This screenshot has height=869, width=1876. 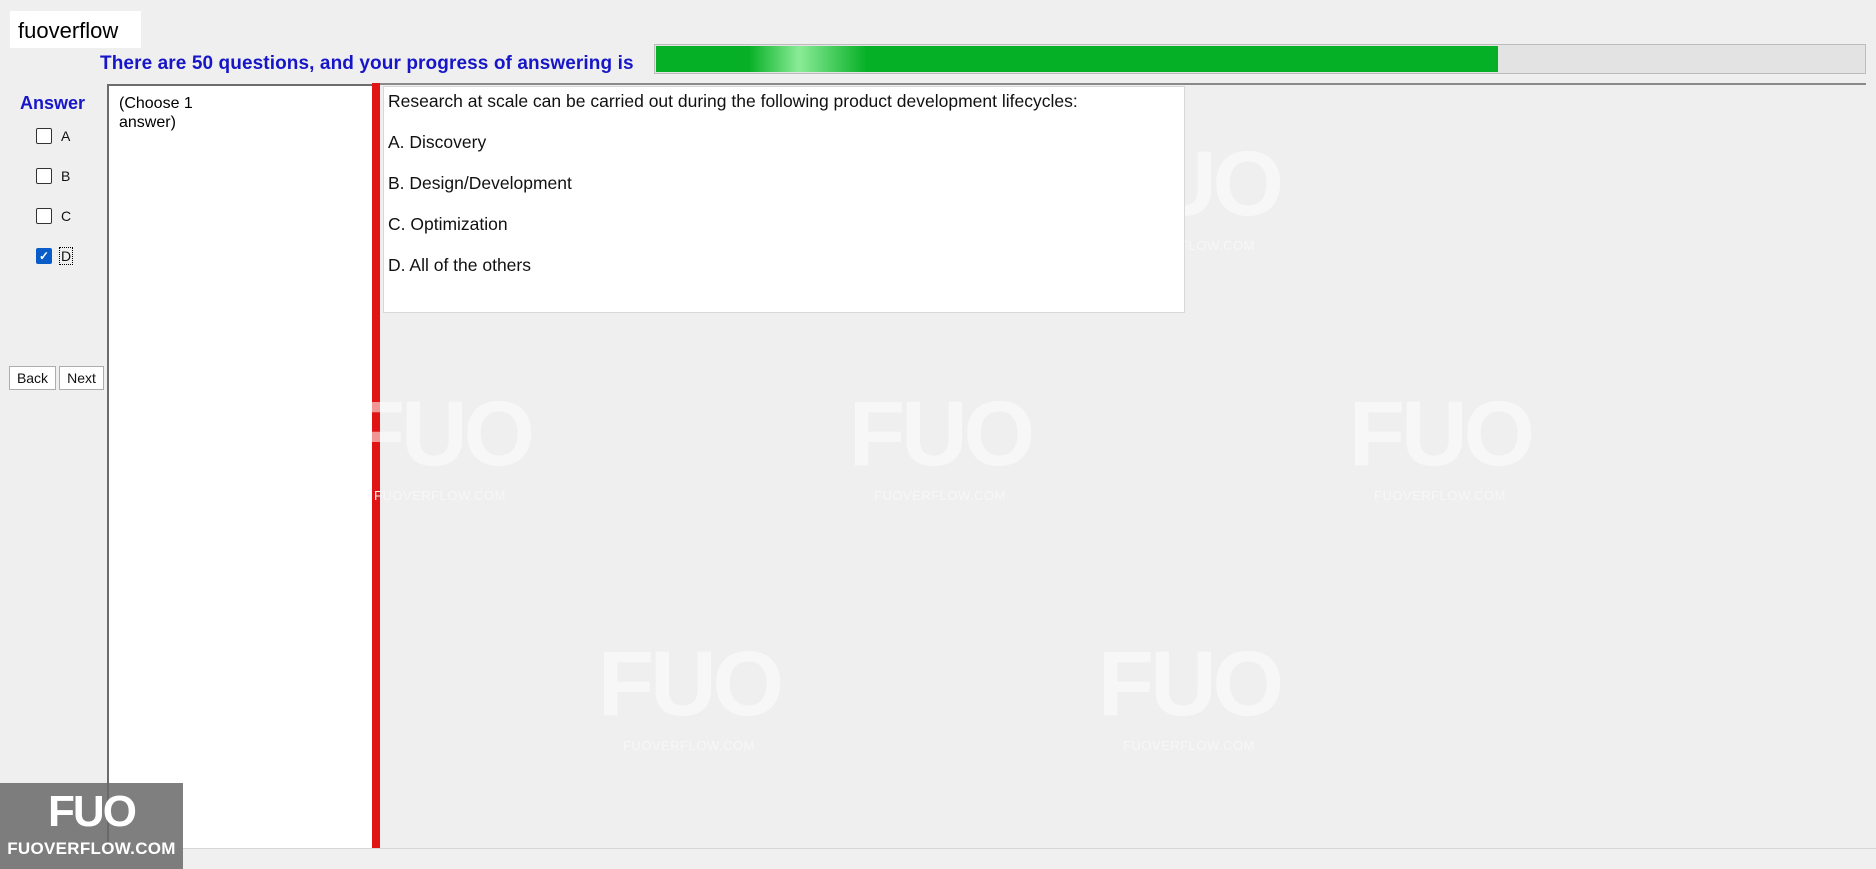 What do you see at coordinates (1123, 84) in the screenshot?
I see `content-top-border` at bounding box center [1123, 84].